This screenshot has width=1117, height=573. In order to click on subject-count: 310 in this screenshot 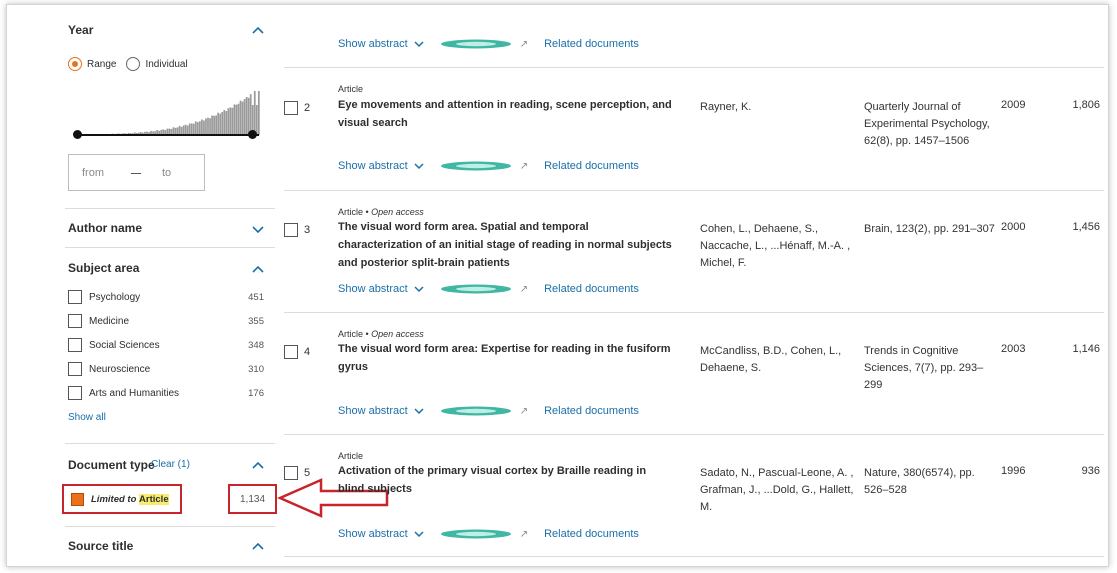, I will do `click(256, 369)`.